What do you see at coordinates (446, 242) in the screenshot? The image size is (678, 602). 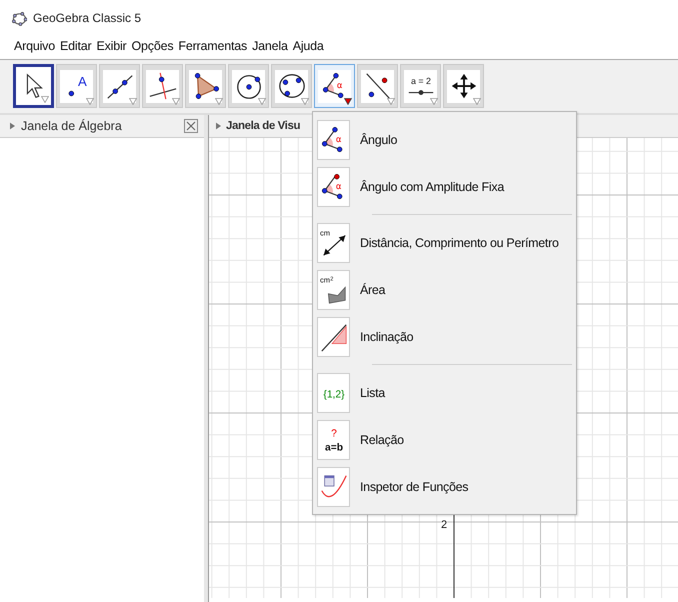 I see `menu-item: cm Distância, Comprimento ou Perímetro` at bounding box center [446, 242].